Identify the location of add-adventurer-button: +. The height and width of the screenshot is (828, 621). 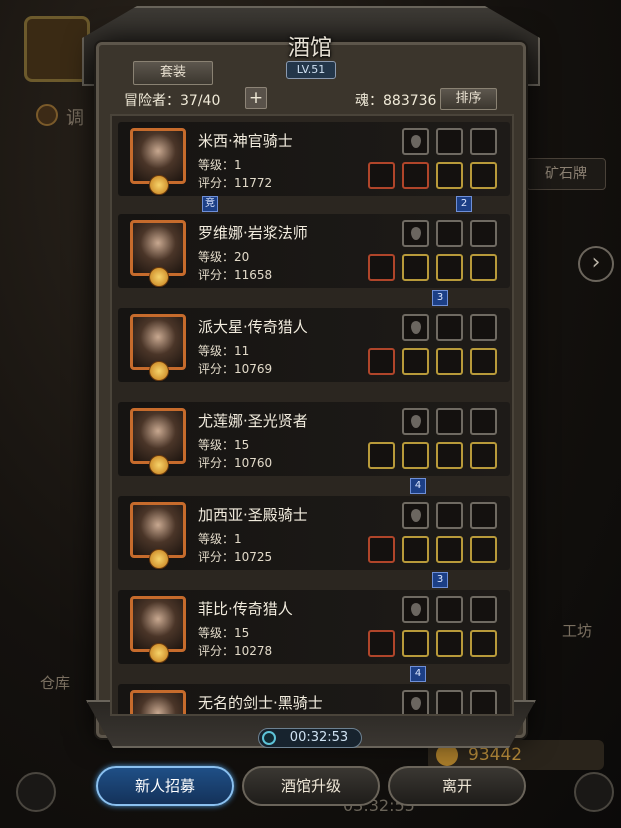
(256, 98).